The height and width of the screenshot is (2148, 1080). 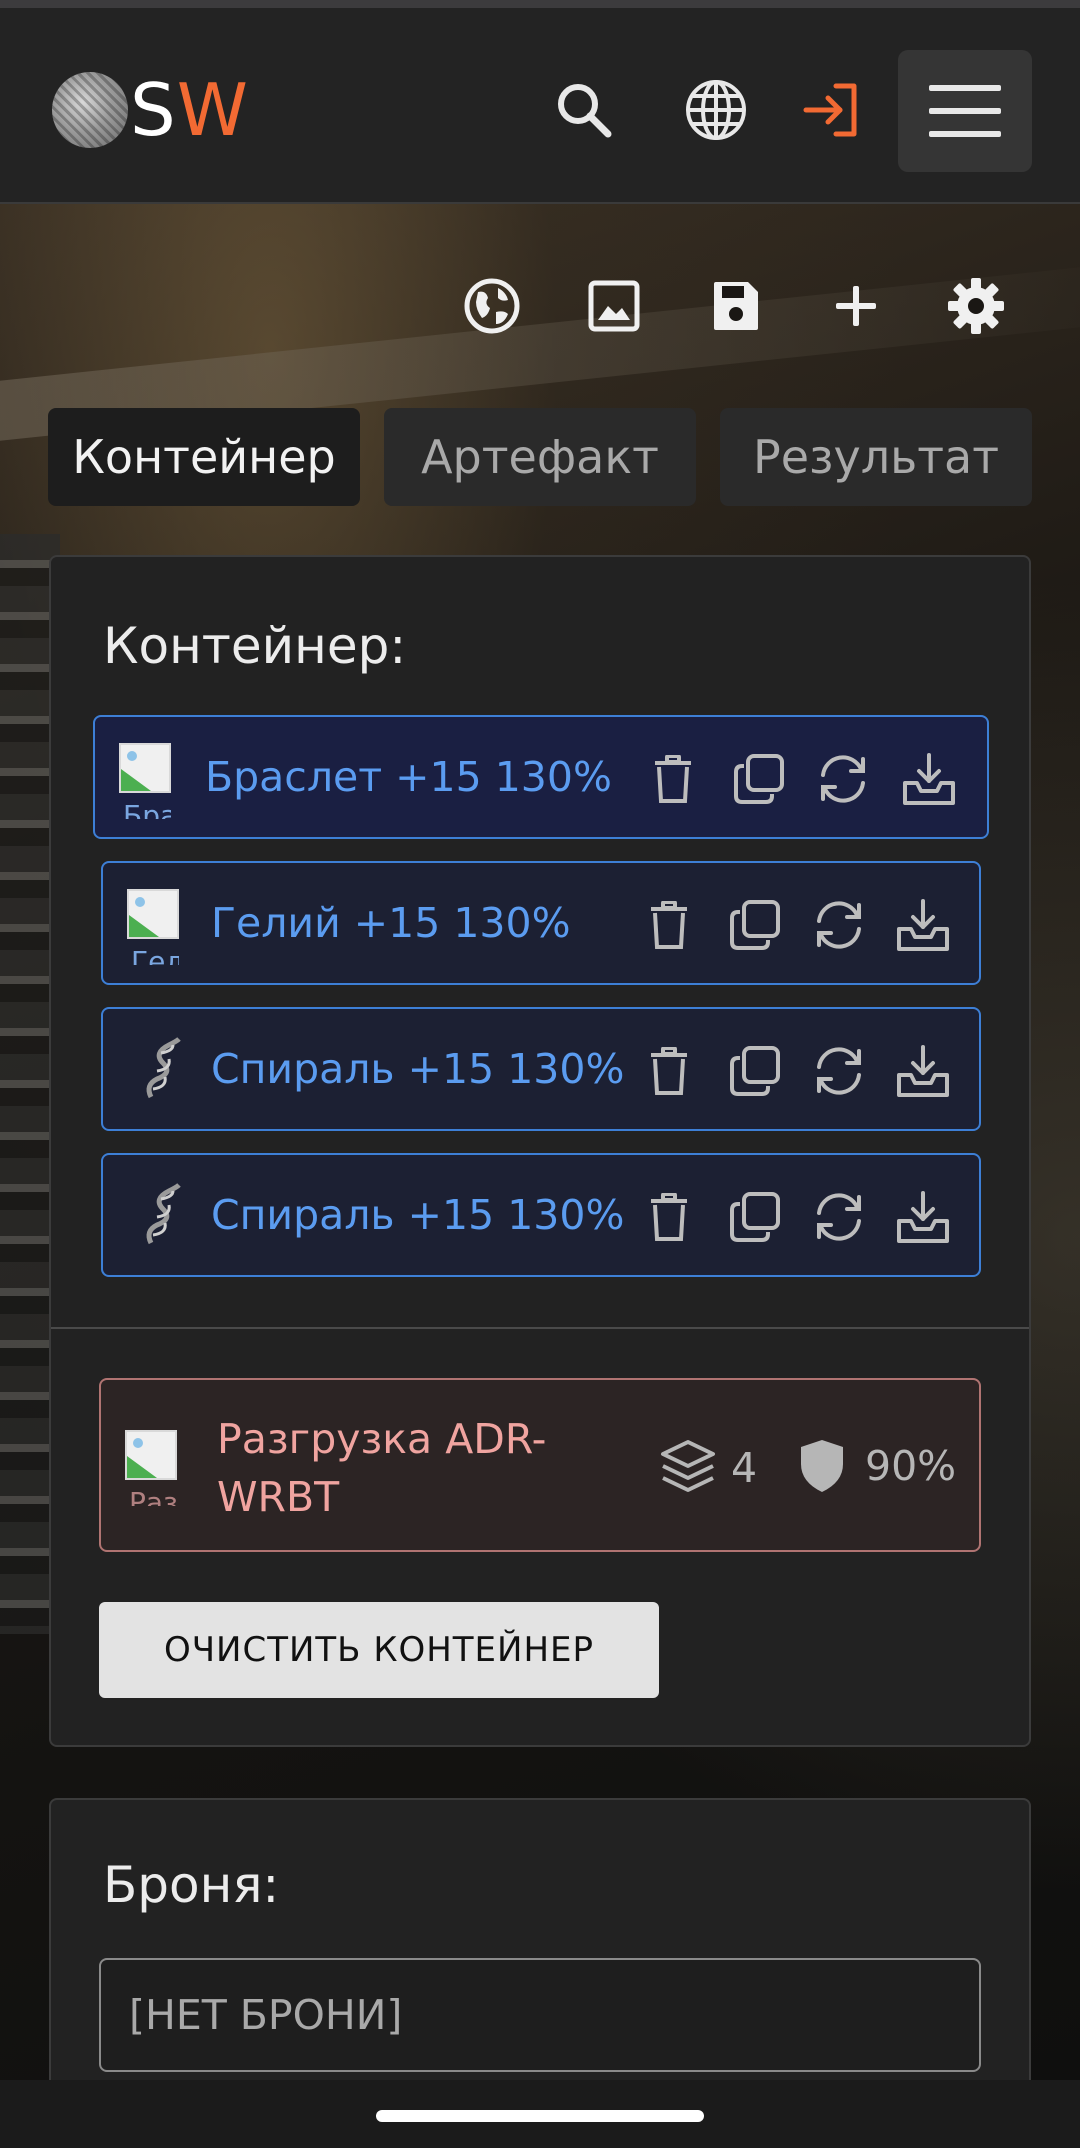 I want to click on logo-text: SW, so click(x=189, y=110).